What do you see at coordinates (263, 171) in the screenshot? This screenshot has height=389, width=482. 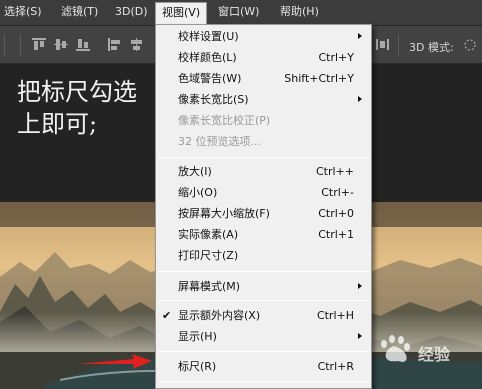 I see `menu-item-zoom-in: 放大(I) Ctrl++` at bounding box center [263, 171].